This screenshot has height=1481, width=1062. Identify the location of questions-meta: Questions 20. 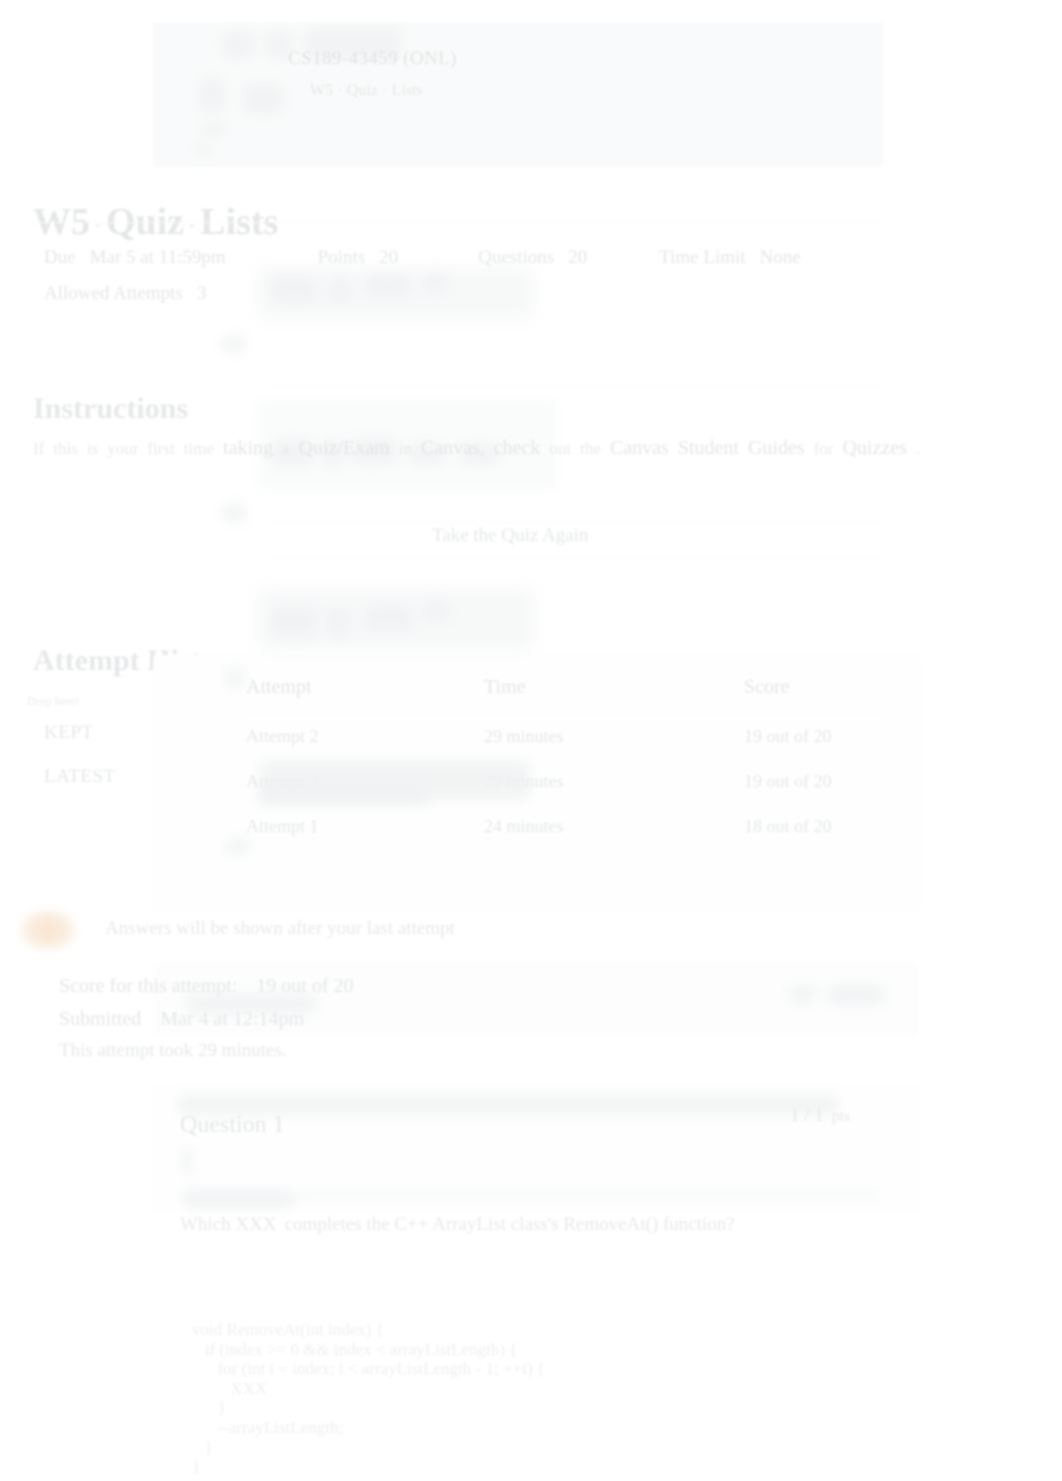
(532, 258).